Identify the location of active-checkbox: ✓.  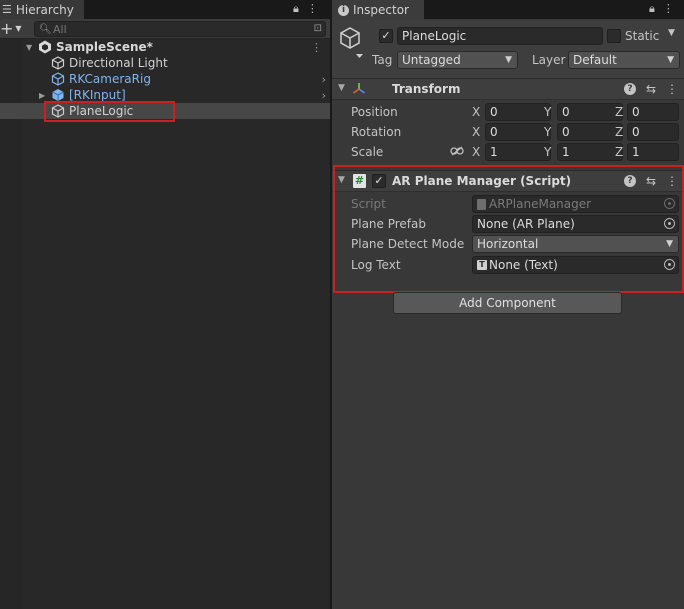
(386, 36).